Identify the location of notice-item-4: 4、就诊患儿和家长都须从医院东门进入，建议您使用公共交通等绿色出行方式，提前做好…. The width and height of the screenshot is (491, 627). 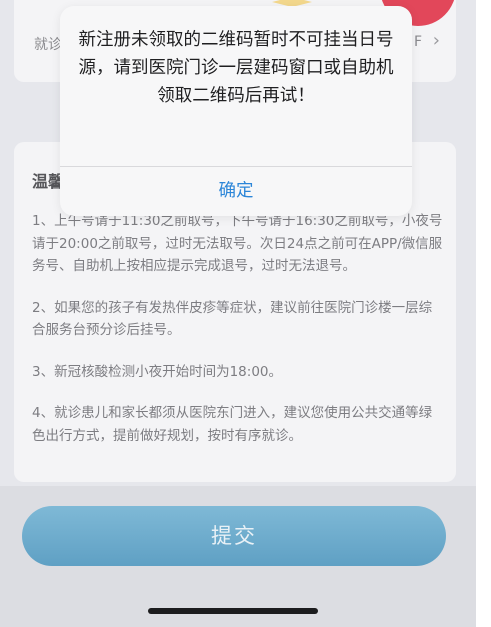
(232, 424).